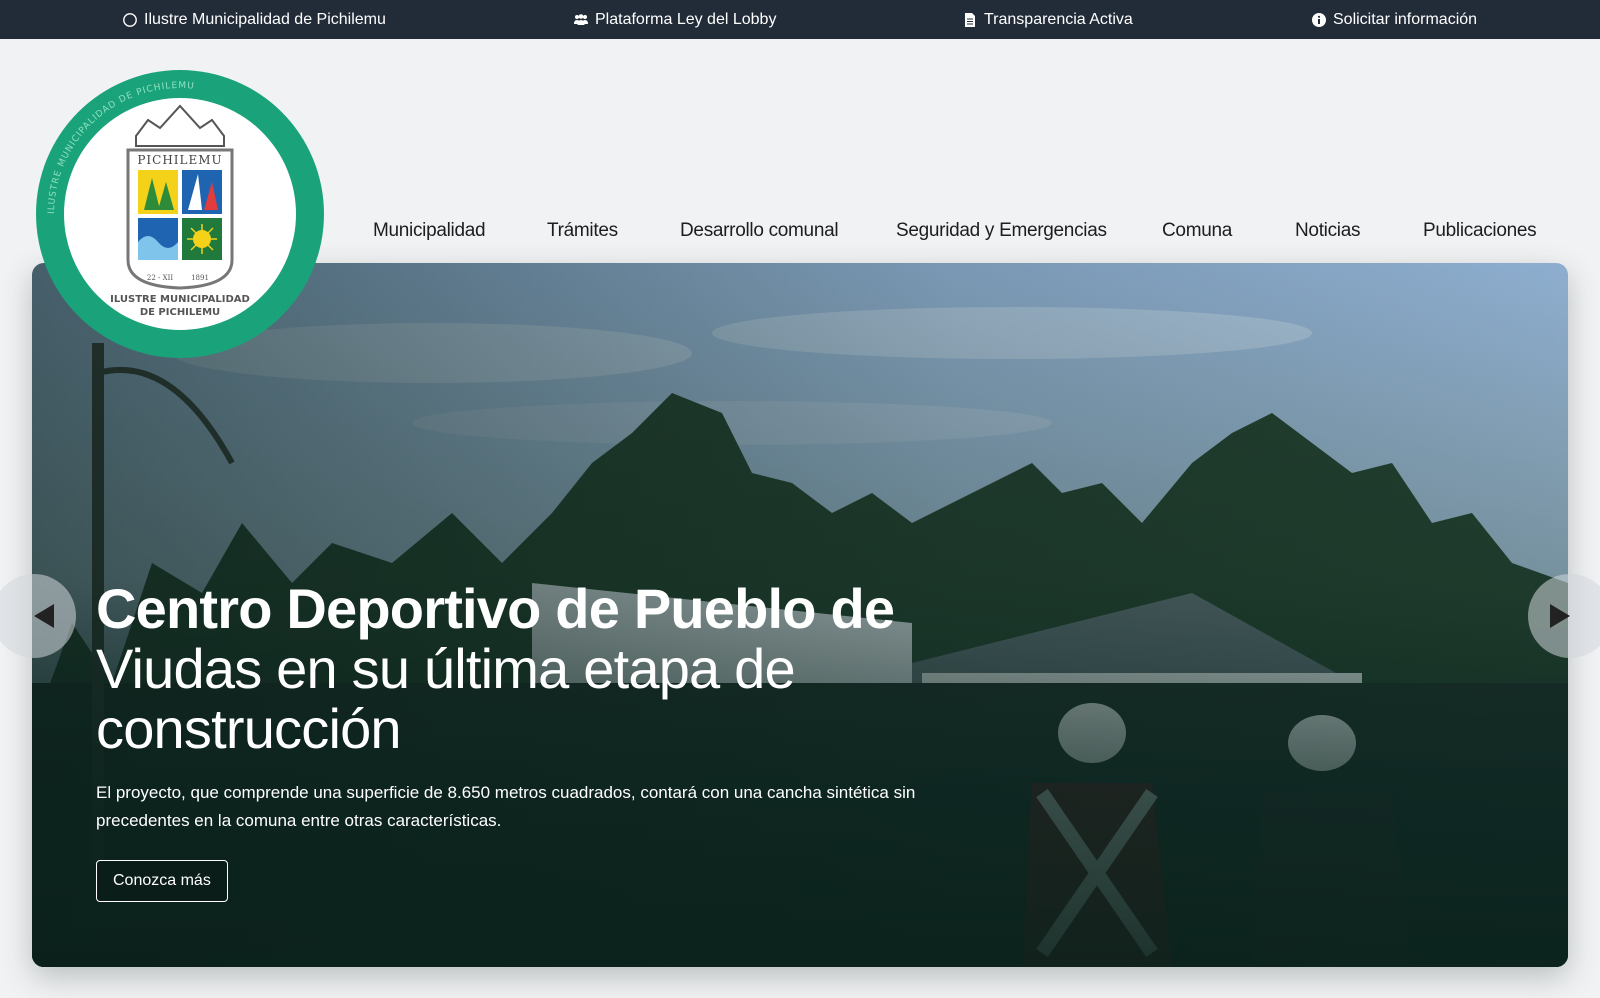  Describe the element at coordinates (160, 278) in the screenshot. I see `logo-shield-date-left: 22 - XII` at that location.